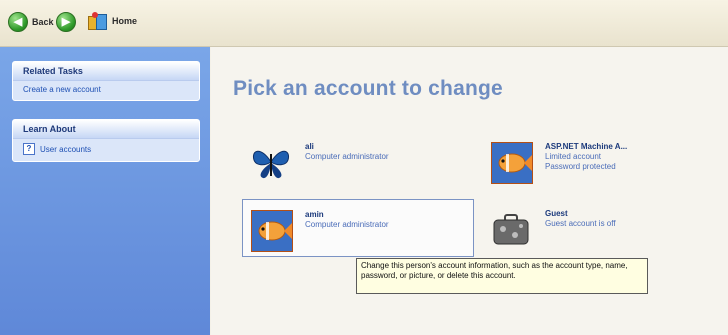 Image resolution: width=728 pixels, height=335 pixels. What do you see at coordinates (18, 22) in the screenshot?
I see `back-arrow-icon: ◀` at bounding box center [18, 22].